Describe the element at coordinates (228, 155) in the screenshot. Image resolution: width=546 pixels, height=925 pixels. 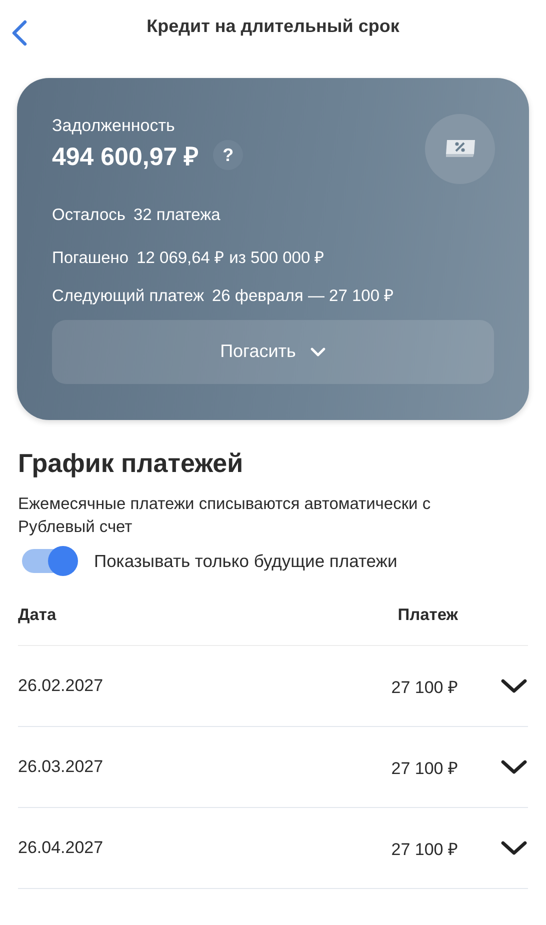
I see `help-button: ?` at that location.